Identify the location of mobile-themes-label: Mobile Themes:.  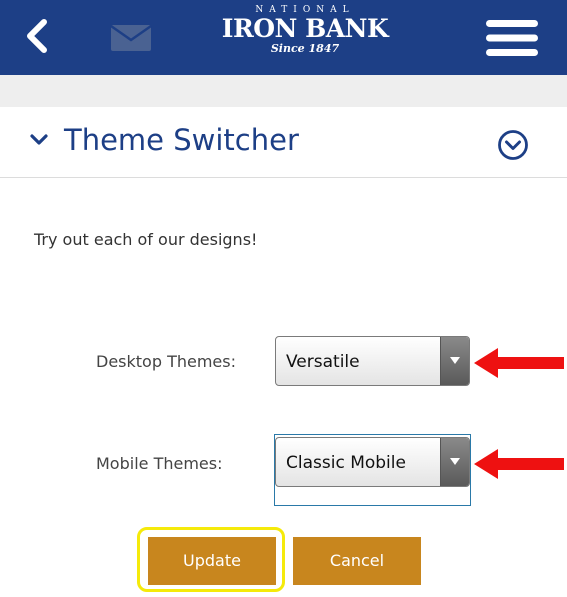
(159, 463).